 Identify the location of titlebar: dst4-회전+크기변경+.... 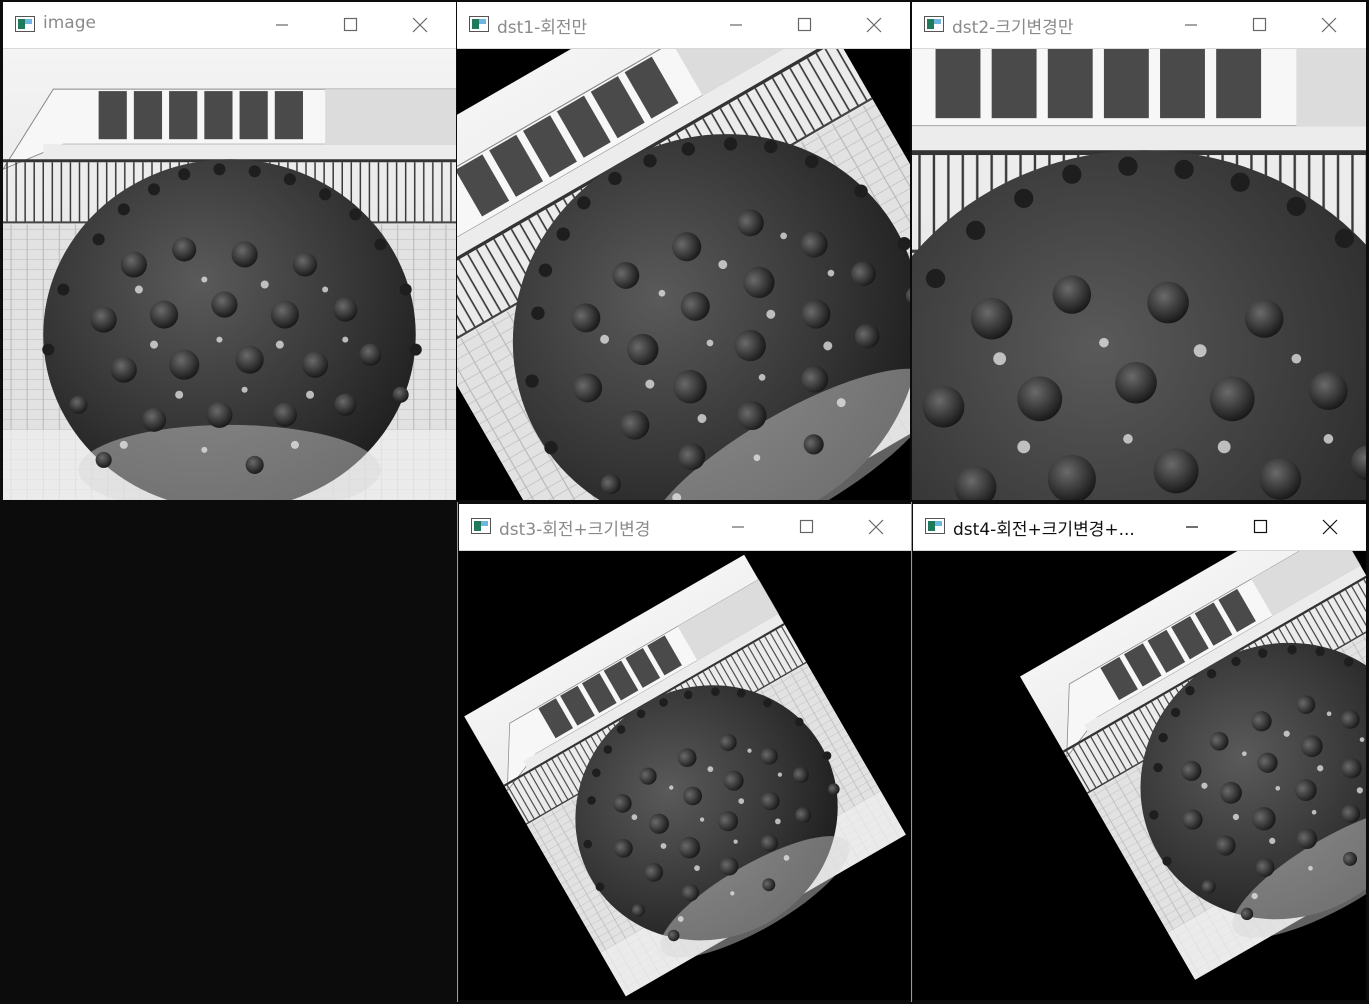
(1139, 527).